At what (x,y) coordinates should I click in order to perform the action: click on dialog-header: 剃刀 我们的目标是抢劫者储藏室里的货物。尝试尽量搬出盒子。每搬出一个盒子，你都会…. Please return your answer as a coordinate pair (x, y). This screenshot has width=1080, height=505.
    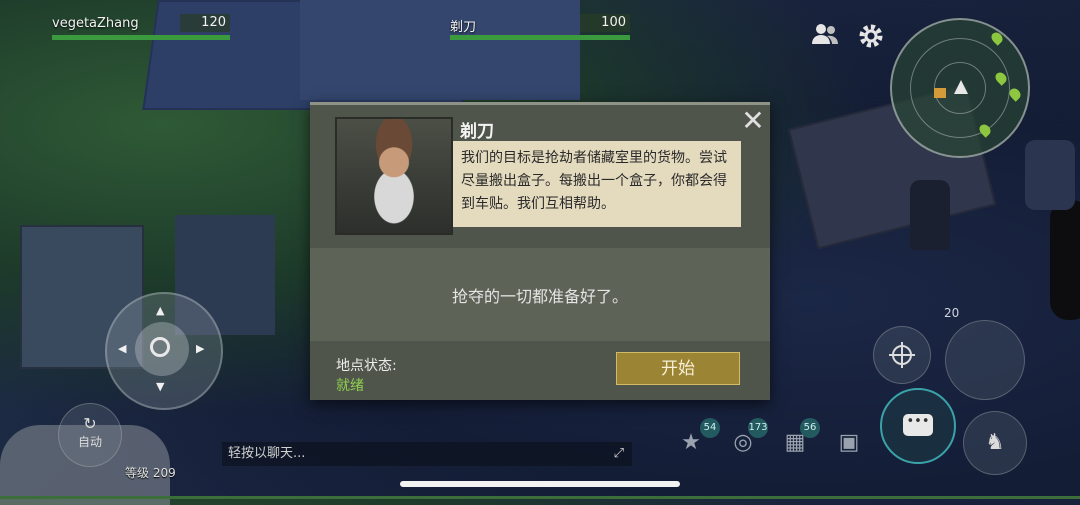
    Looking at the image, I should click on (540, 176).